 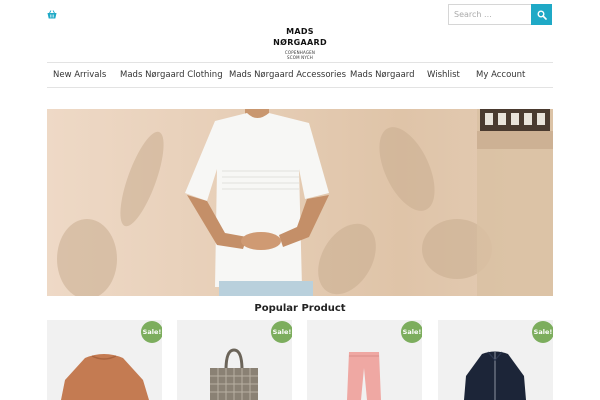 What do you see at coordinates (104, 360) in the screenshot?
I see `product-card-sweater: Sale!` at bounding box center [104, 360].